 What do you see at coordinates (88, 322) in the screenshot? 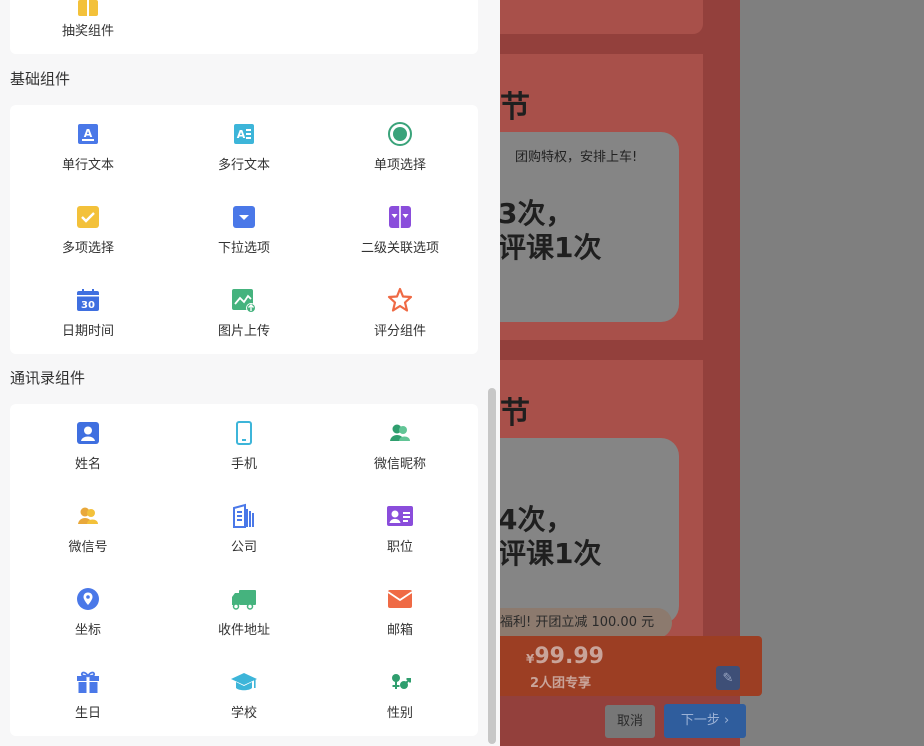
I see `tile-calendar: 30 日期时间` at bounding box center [88, 322].